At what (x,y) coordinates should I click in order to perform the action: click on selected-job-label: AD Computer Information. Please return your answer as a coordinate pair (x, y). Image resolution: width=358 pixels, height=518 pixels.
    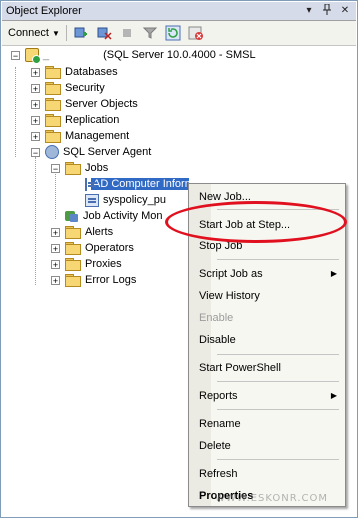
    Looking at the image, I should click on (140, 184).